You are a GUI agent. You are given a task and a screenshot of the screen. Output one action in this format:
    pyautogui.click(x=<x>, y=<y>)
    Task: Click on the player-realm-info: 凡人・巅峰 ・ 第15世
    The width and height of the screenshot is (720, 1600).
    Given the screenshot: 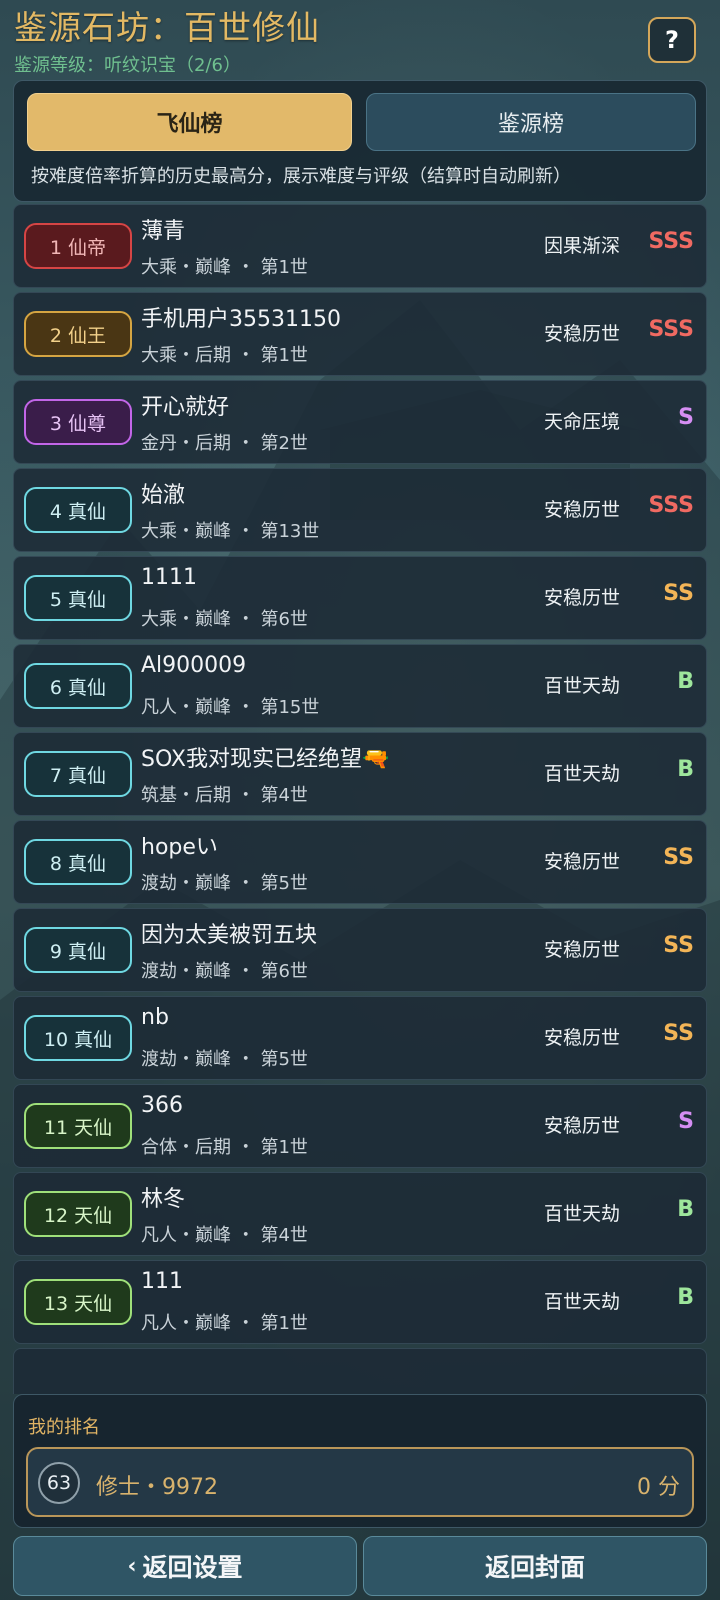 What is the action you would take?
    pyautogui.click(x=230, y=707)
    